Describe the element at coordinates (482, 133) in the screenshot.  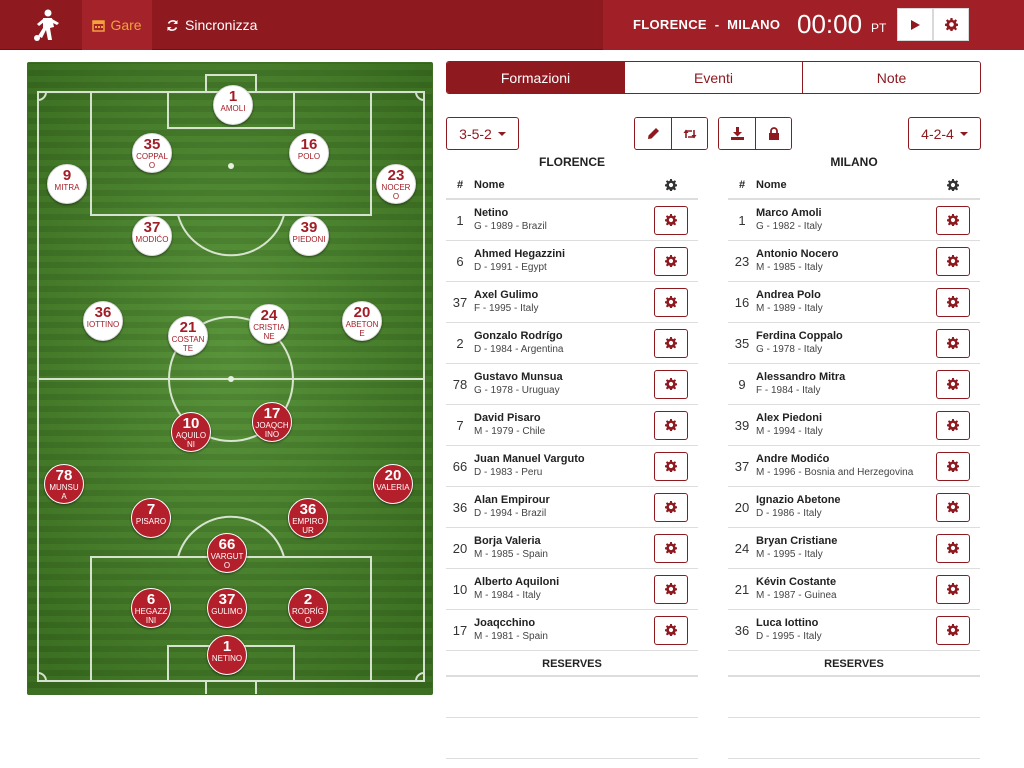
I see `home-formation-dropdown: 3-5-2` at that location.